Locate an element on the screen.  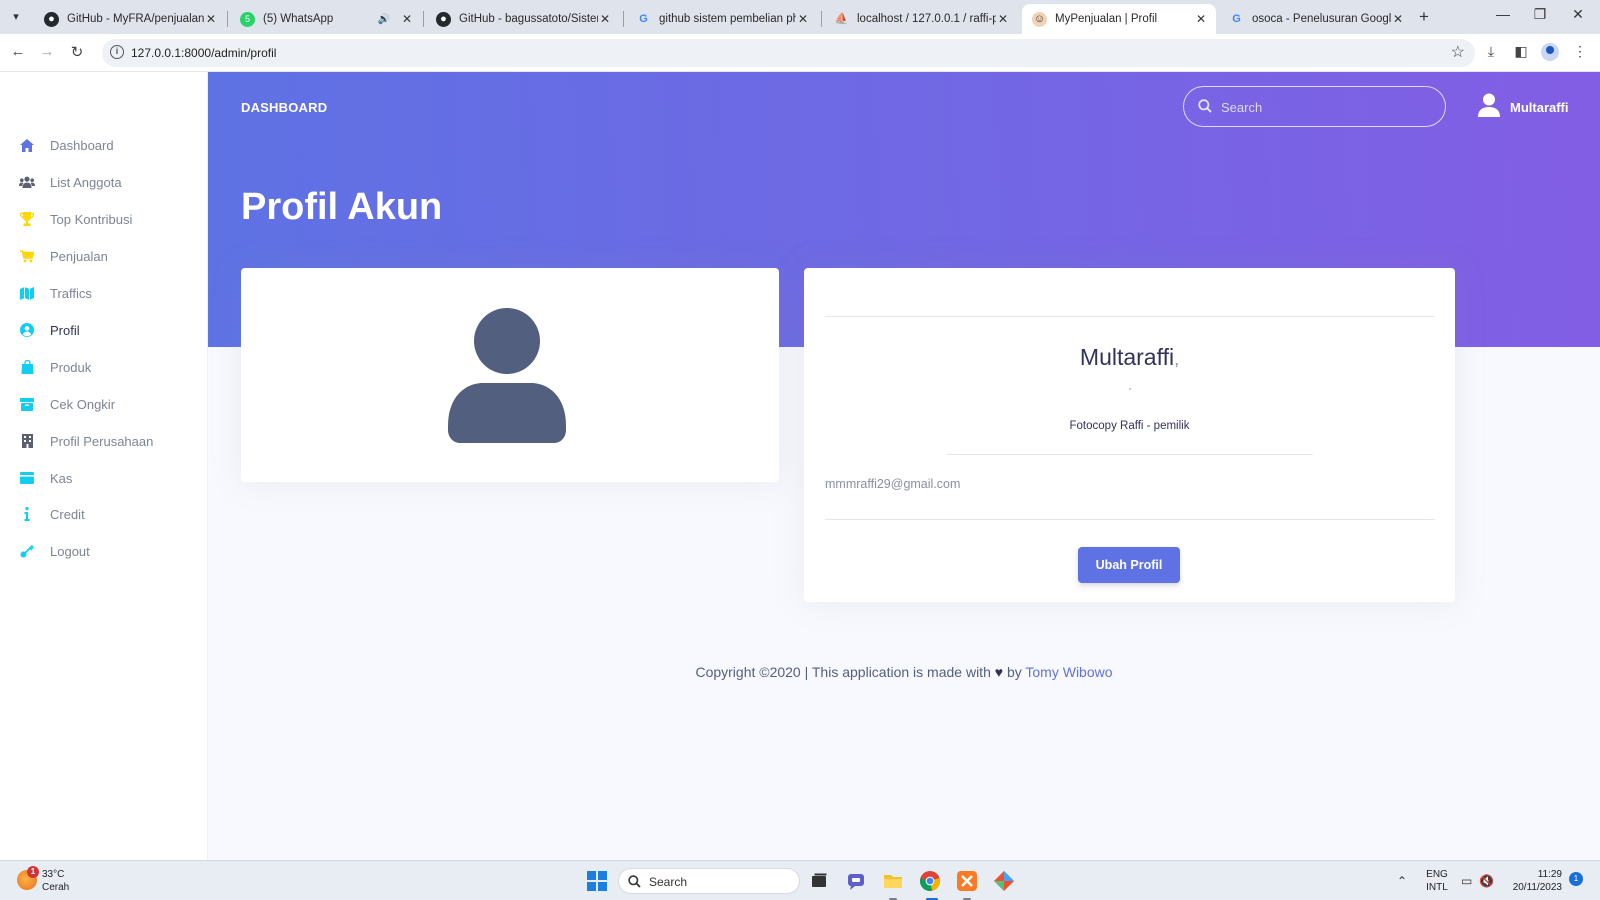
sidebar-item-profil-perusahaan: Profil Perusahaan is located at coordinates (104, 441).